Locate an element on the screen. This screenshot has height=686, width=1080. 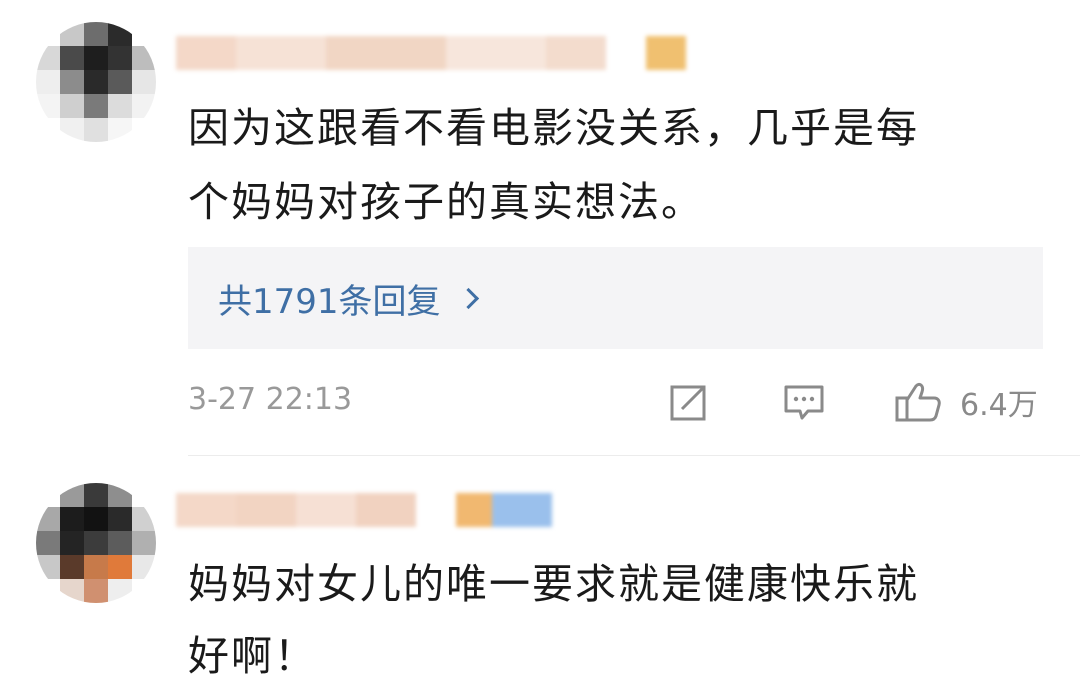
timestamp: 3-27 22:13 is located at coordinates (270, 399).